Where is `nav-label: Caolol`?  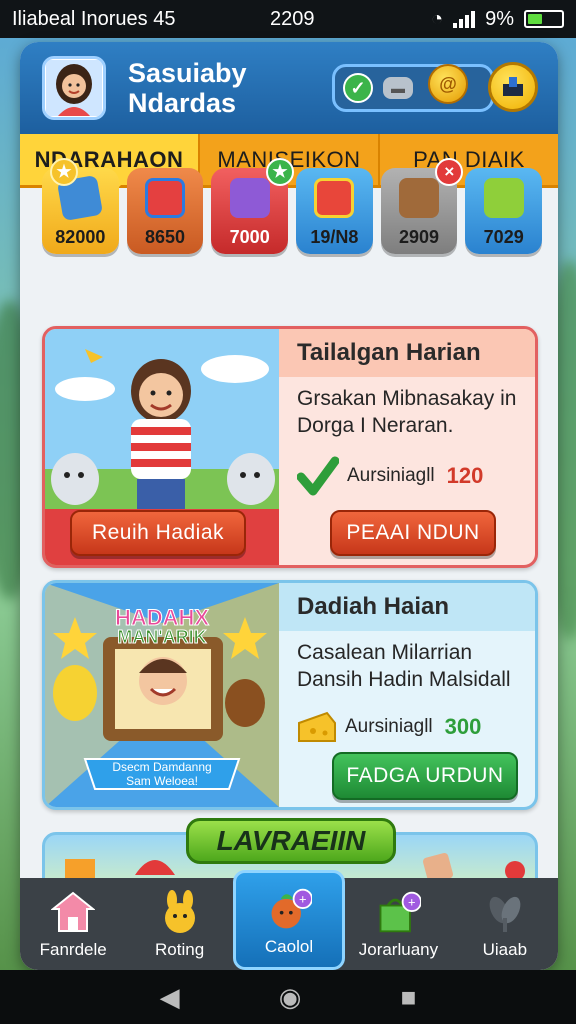 nav-label: Caolol is located at coordinates (289, 946).